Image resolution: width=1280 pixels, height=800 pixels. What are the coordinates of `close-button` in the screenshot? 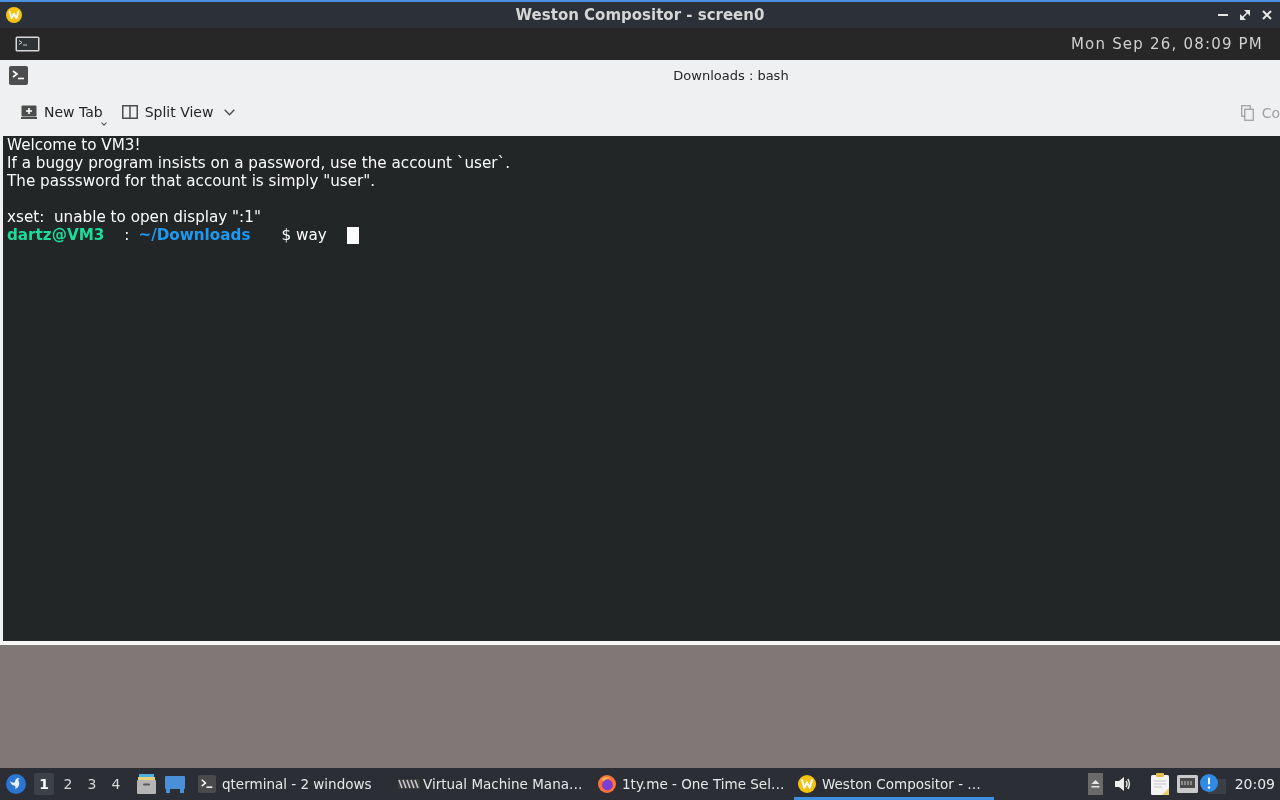 It's located at (1267, 15).